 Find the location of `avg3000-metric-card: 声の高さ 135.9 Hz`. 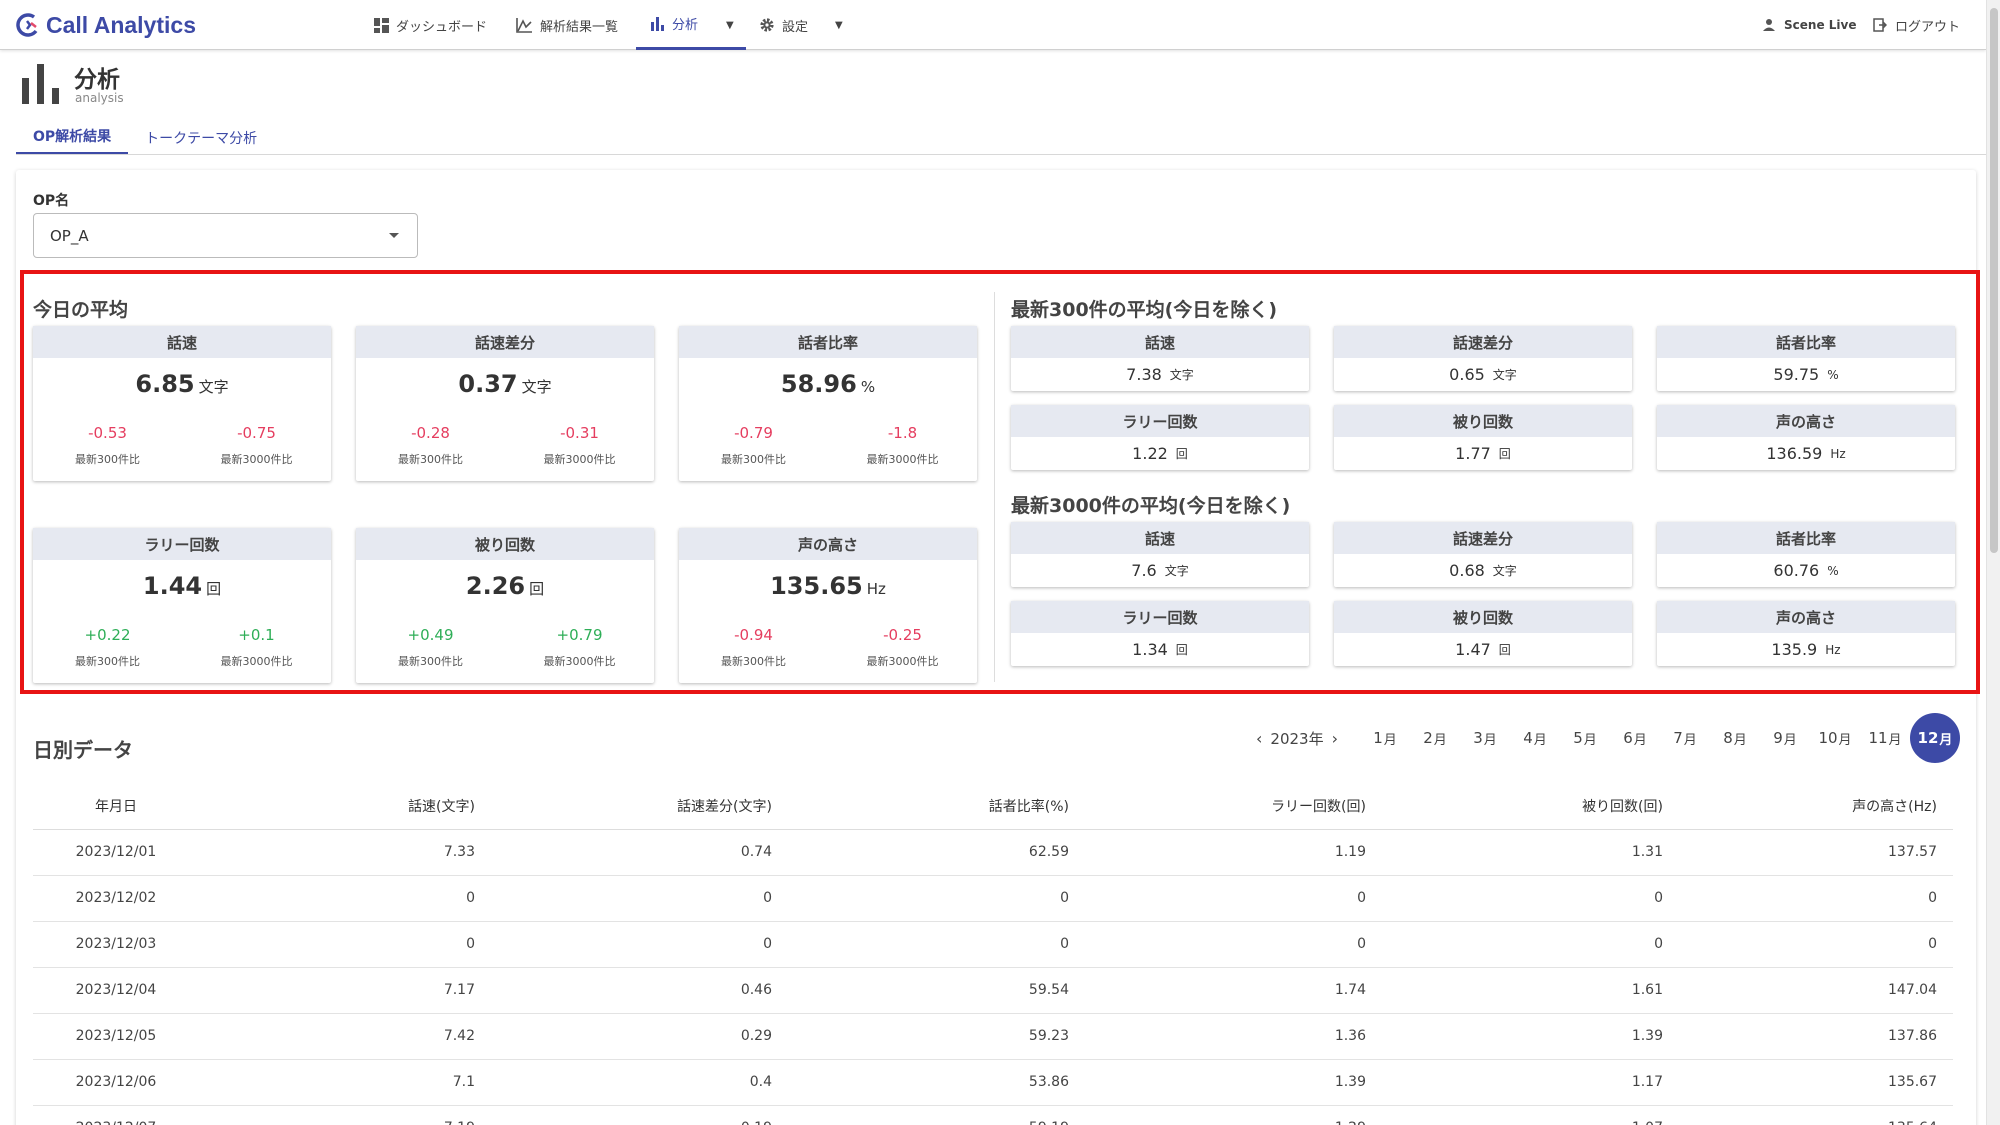

avg3000-metric-card: 声の高さ 135.9 Hz is located at coordinates (1806, 633).